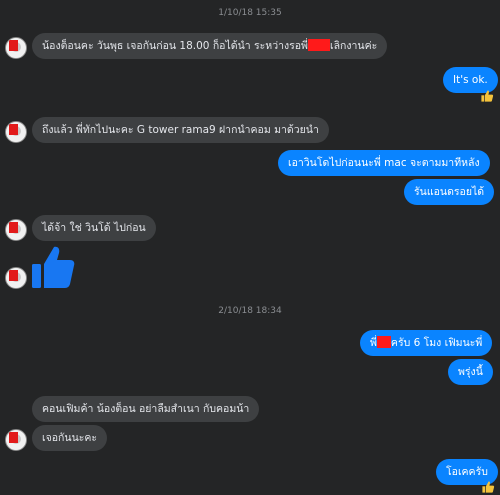 This screenshot has width=500, height=495. I want to click on message-bubble-outgoing: รันแอนดรอยได้, so click(449, 192).